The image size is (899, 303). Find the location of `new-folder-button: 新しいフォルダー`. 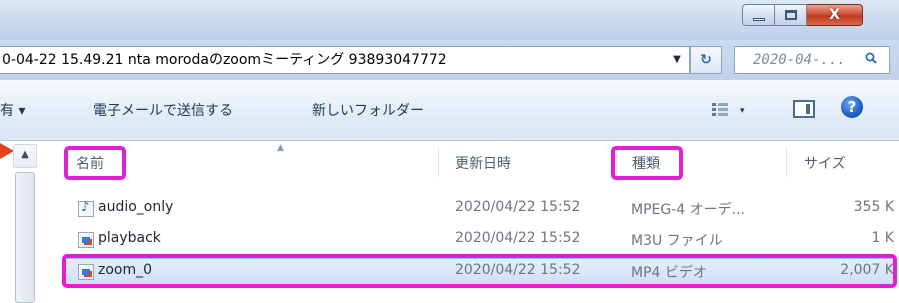

new-folder-button: 新しいフォルダー is located at coordinates (368, 110).